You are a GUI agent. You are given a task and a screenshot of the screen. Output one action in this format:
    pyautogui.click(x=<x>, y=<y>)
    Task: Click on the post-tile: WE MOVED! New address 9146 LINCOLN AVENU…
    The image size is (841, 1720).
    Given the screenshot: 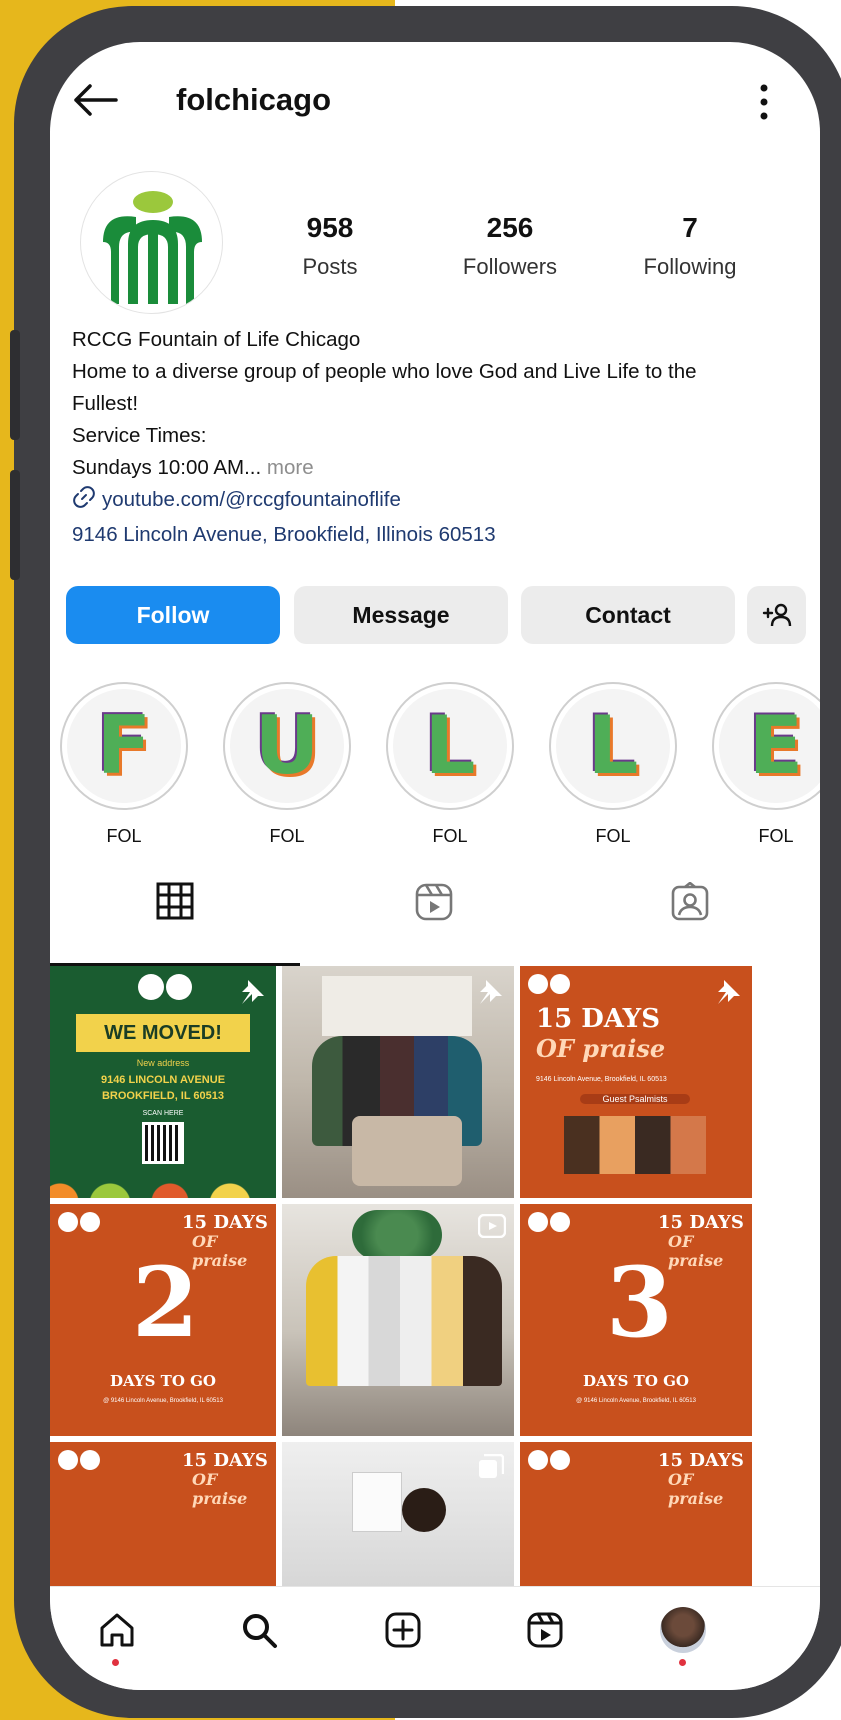 What is the action you would take?
    pyautogui.click(x=163, y=1082)
    